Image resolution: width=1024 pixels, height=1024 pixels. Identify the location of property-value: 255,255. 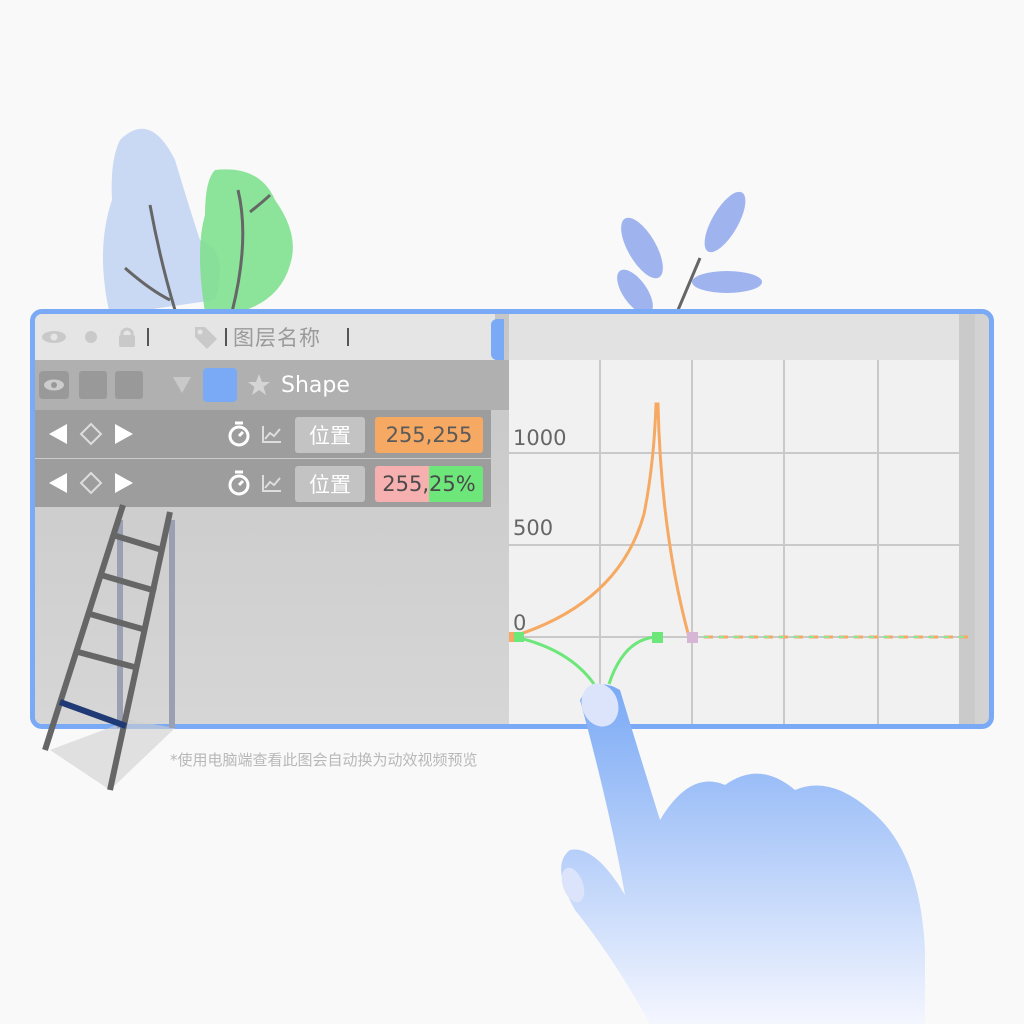
(429, 435).